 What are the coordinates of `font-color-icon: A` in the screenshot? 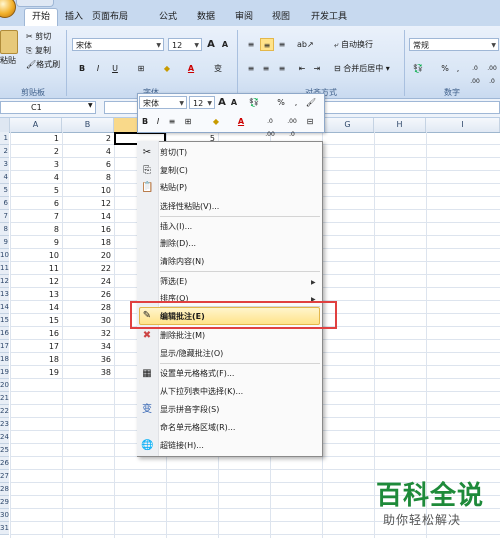 It's located at (191, 68).